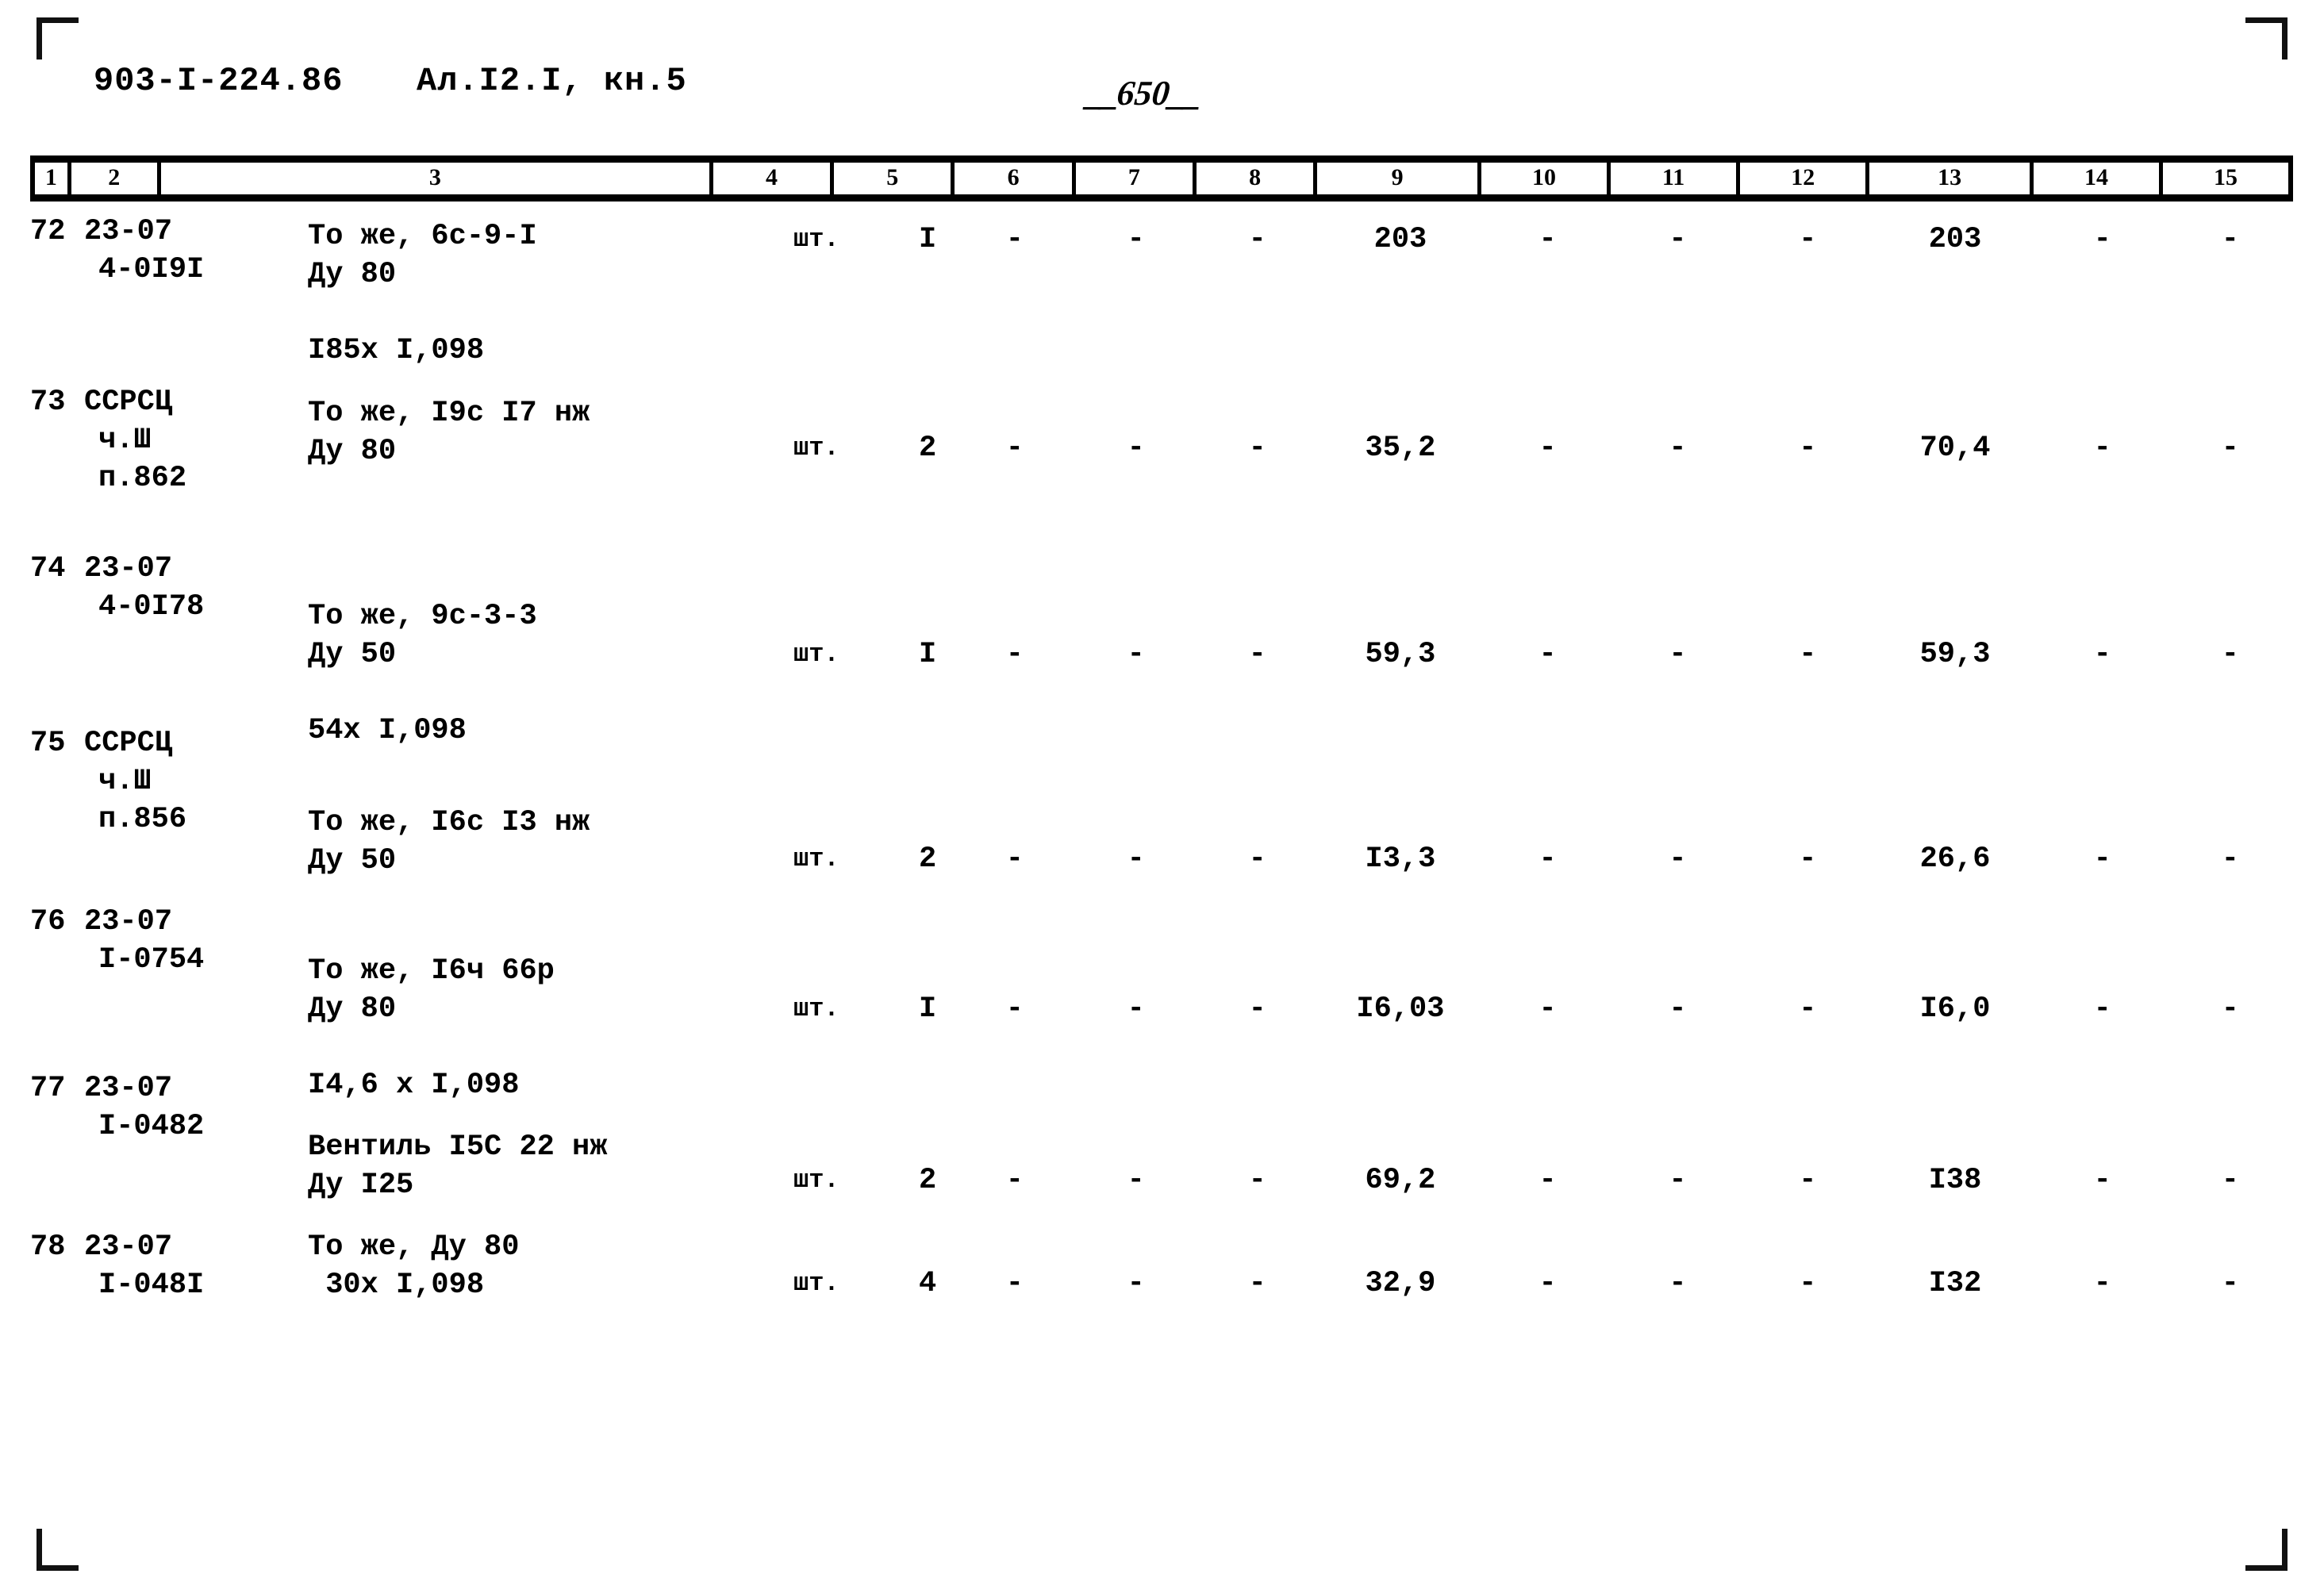 The height and width of the screenshot is (1593, 2324). Describe the element at coordinates (48, 568) in the screenshot. I see `row-position-number: 74` at that location.